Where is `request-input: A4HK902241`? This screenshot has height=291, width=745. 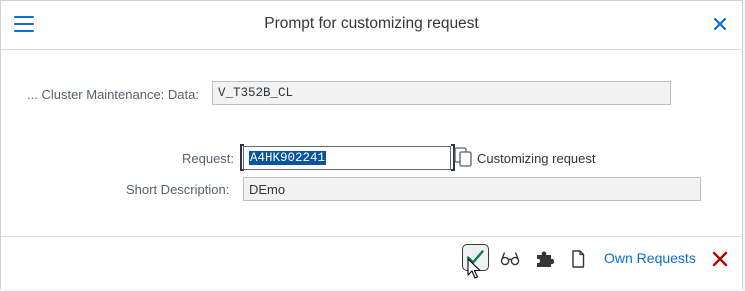
request-input: A4HK902241 is located at coordinates (347, 158).